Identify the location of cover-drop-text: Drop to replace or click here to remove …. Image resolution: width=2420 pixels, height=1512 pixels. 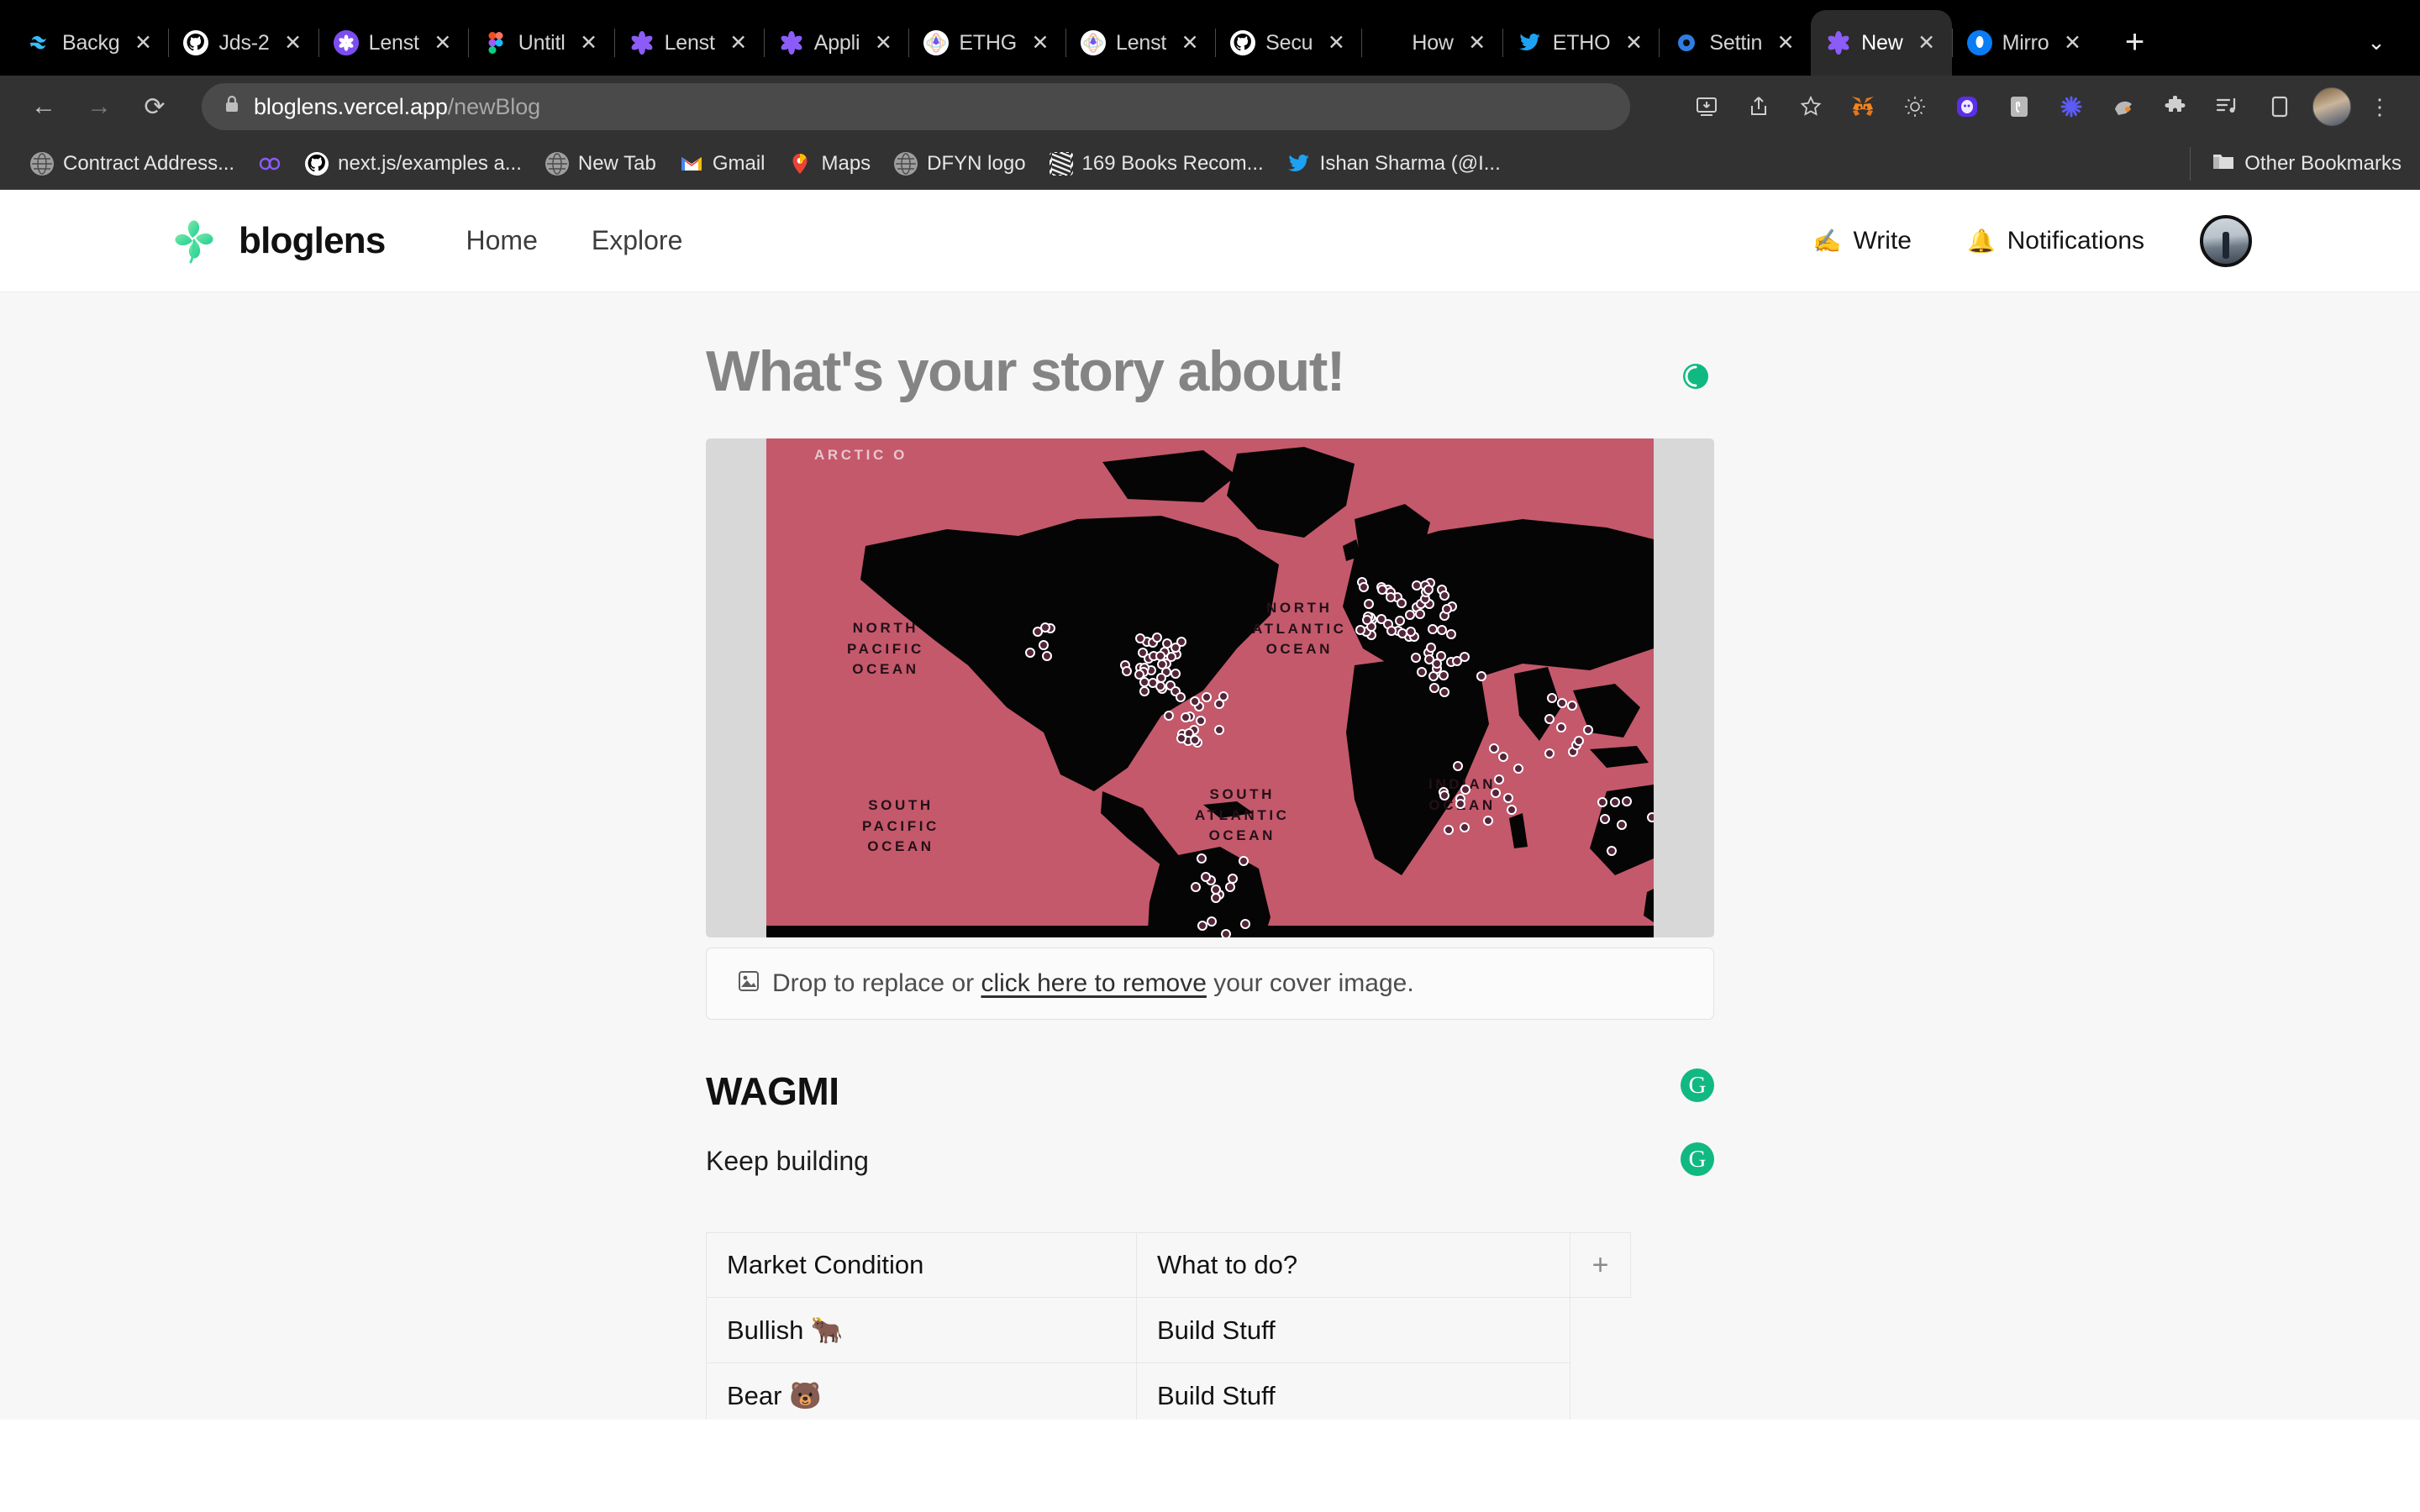
(1093, 983).